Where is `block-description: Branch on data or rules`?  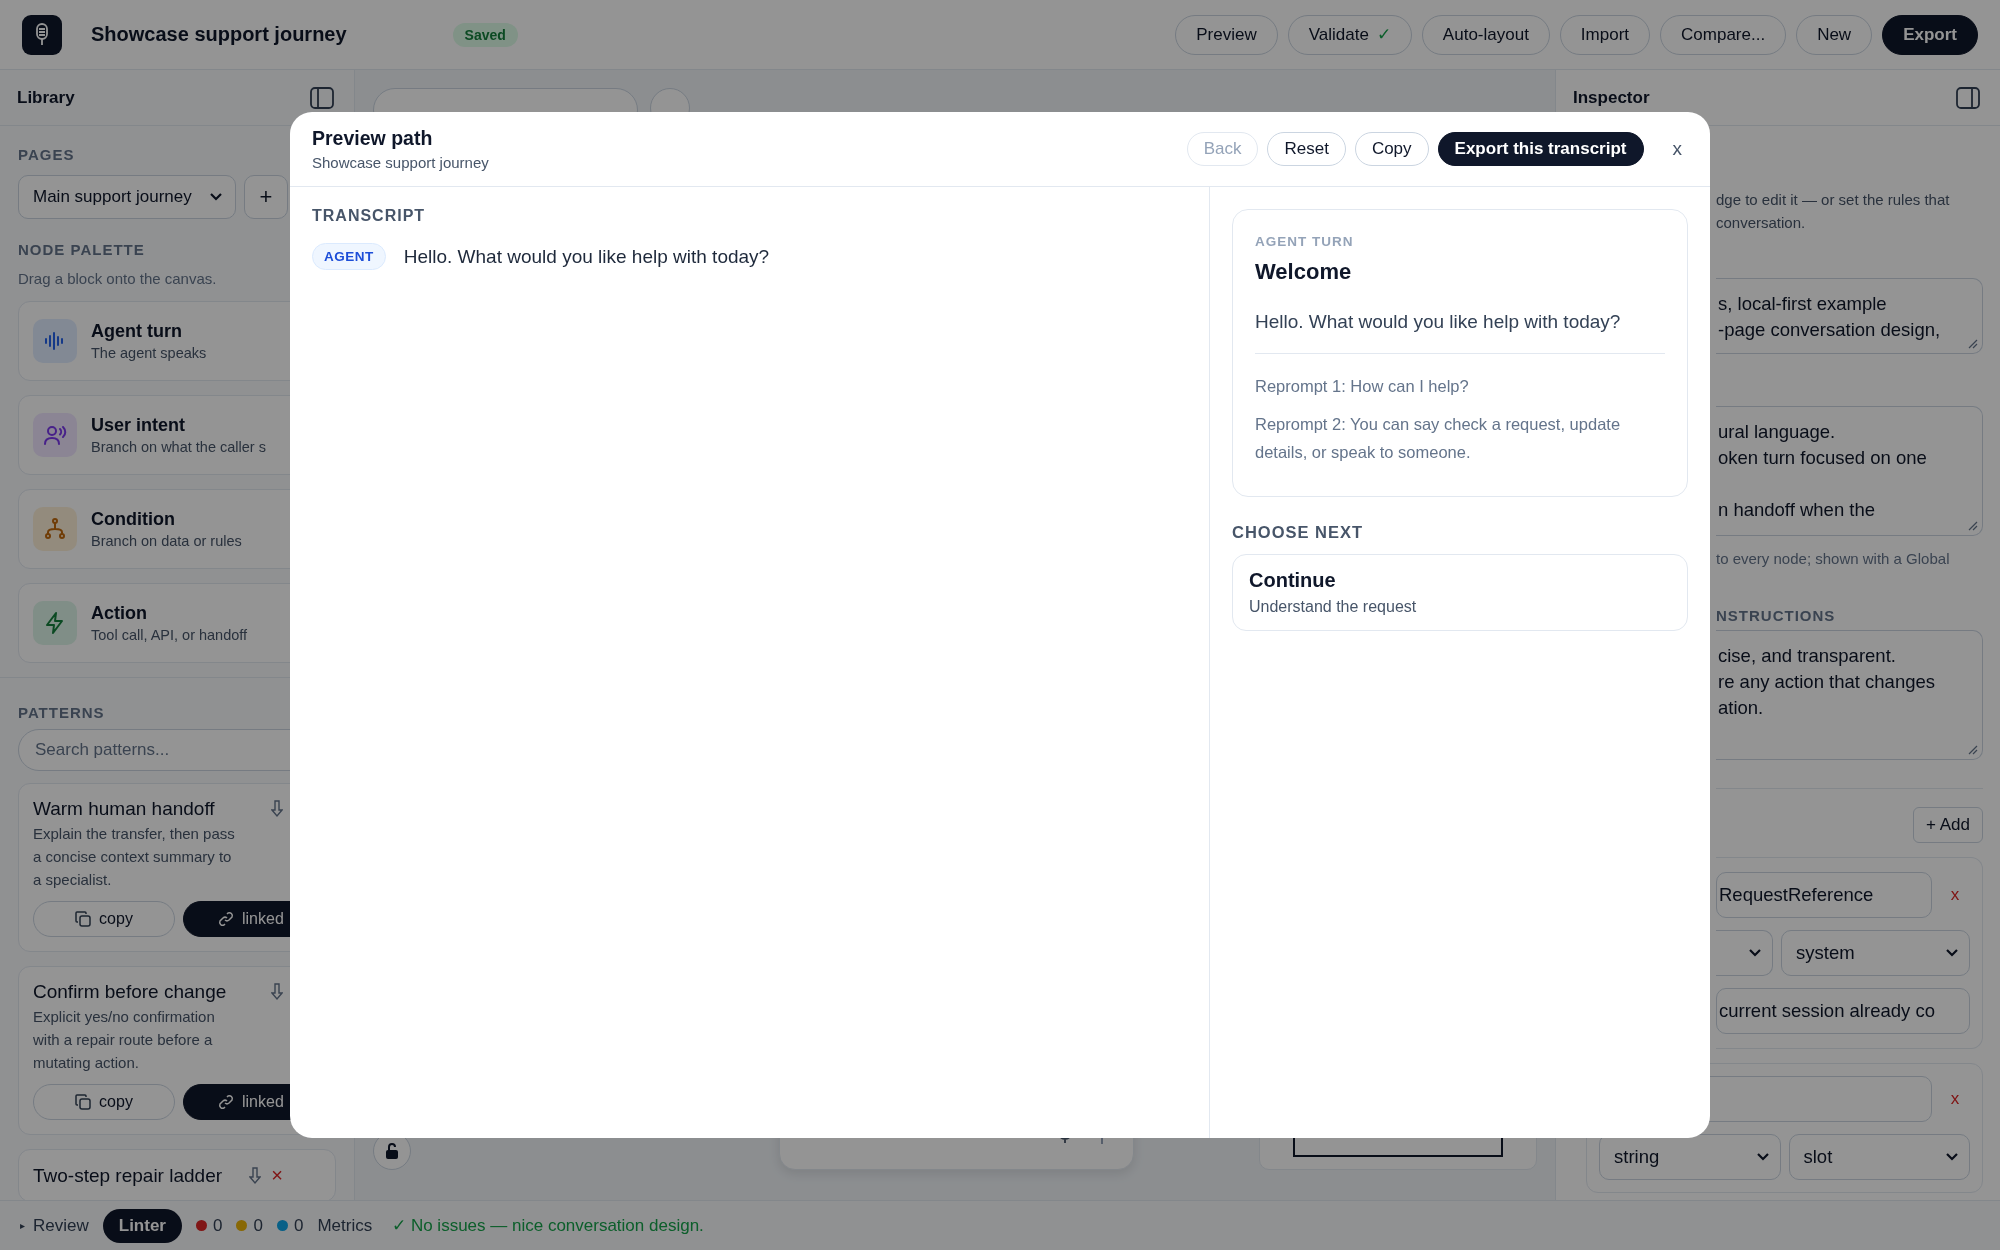
block-description: Branch on data or rules is located at coordinates (166, 541).